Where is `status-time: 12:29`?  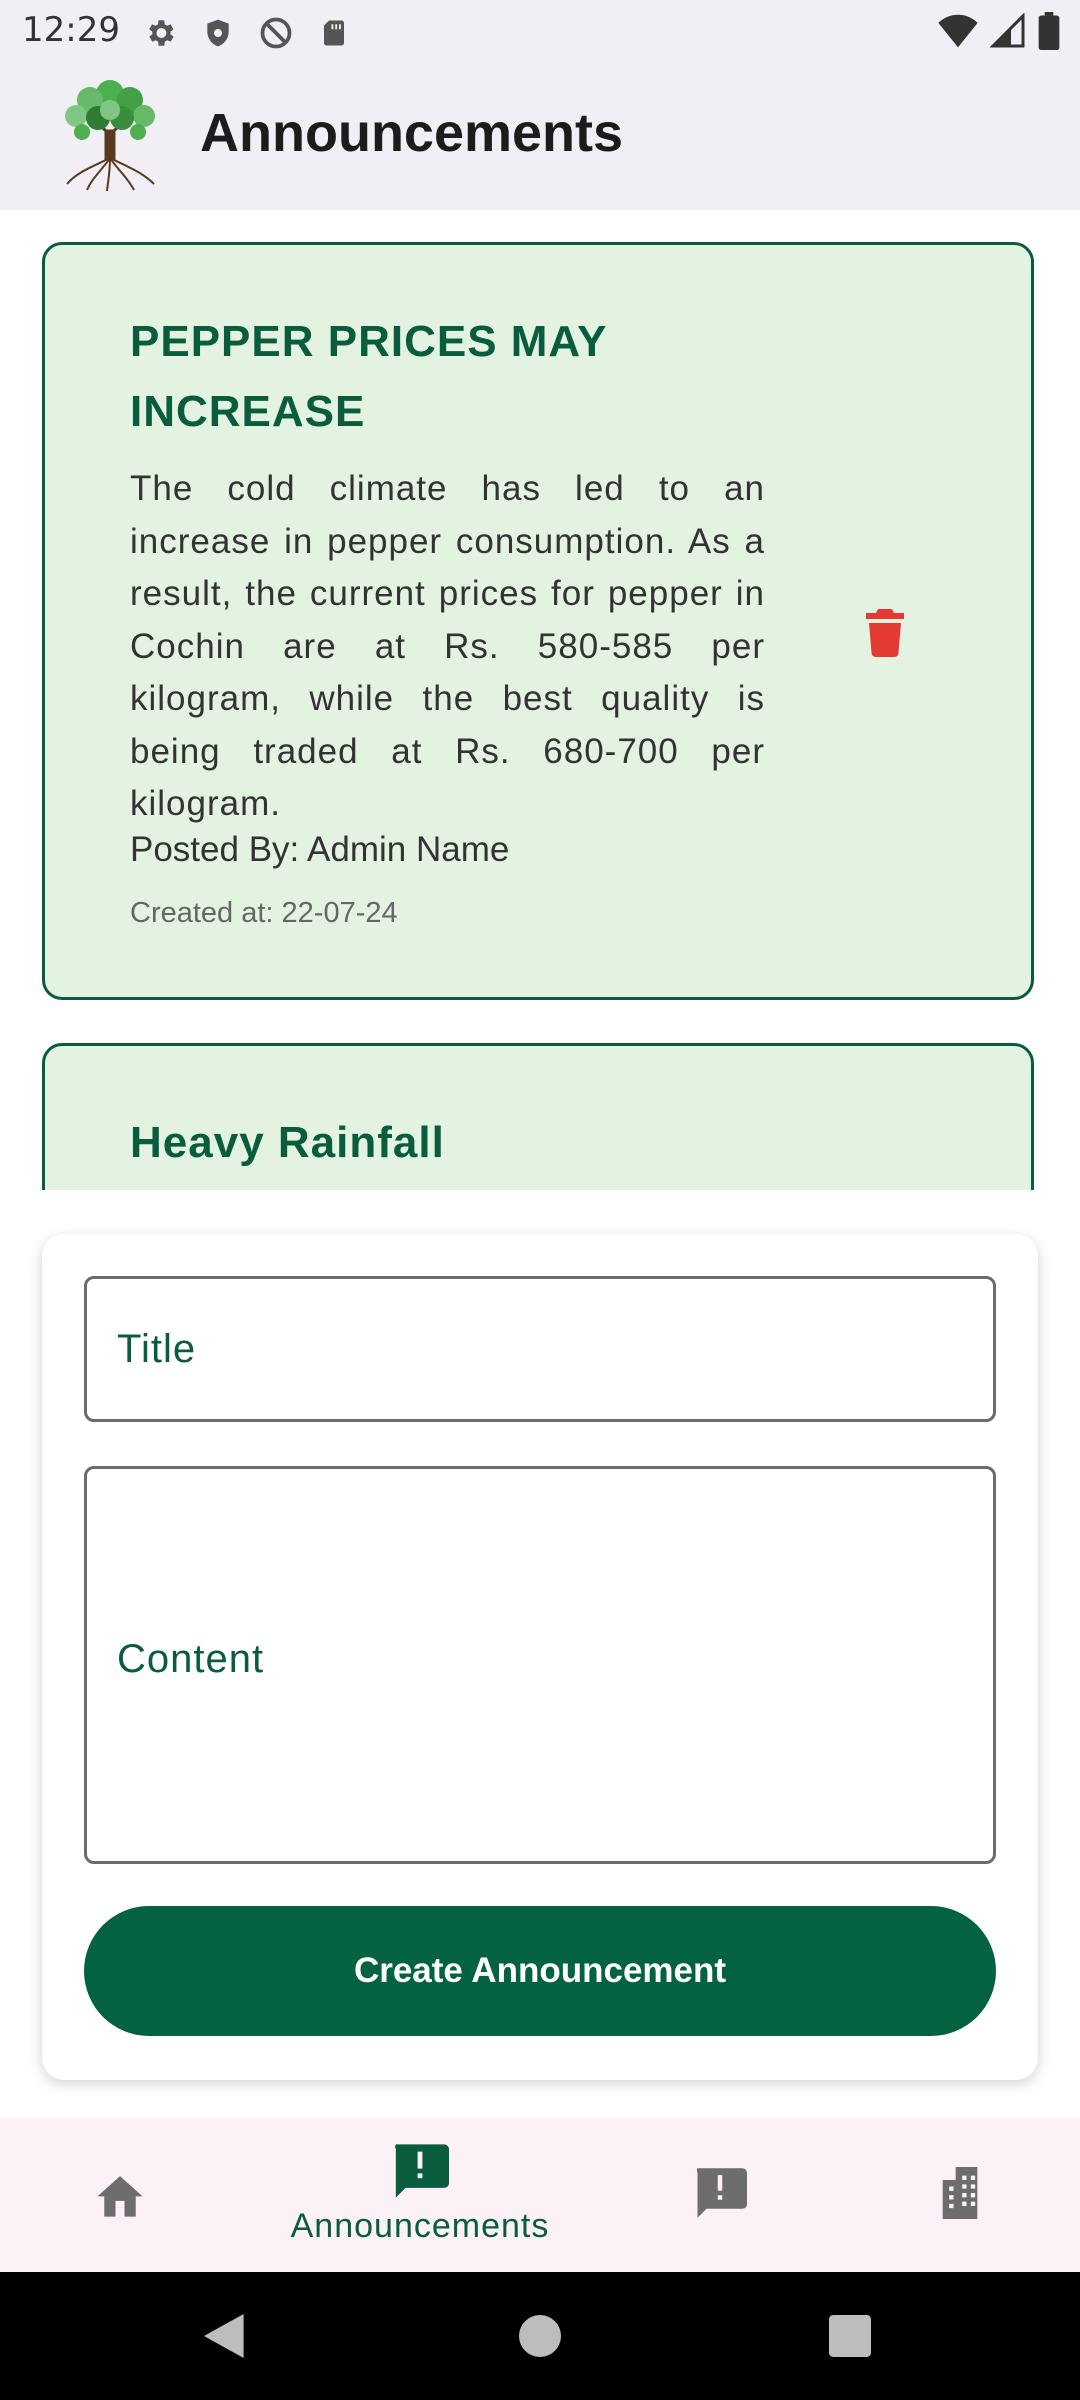 status-time: 12:29 is located at coordinates (71, 30).